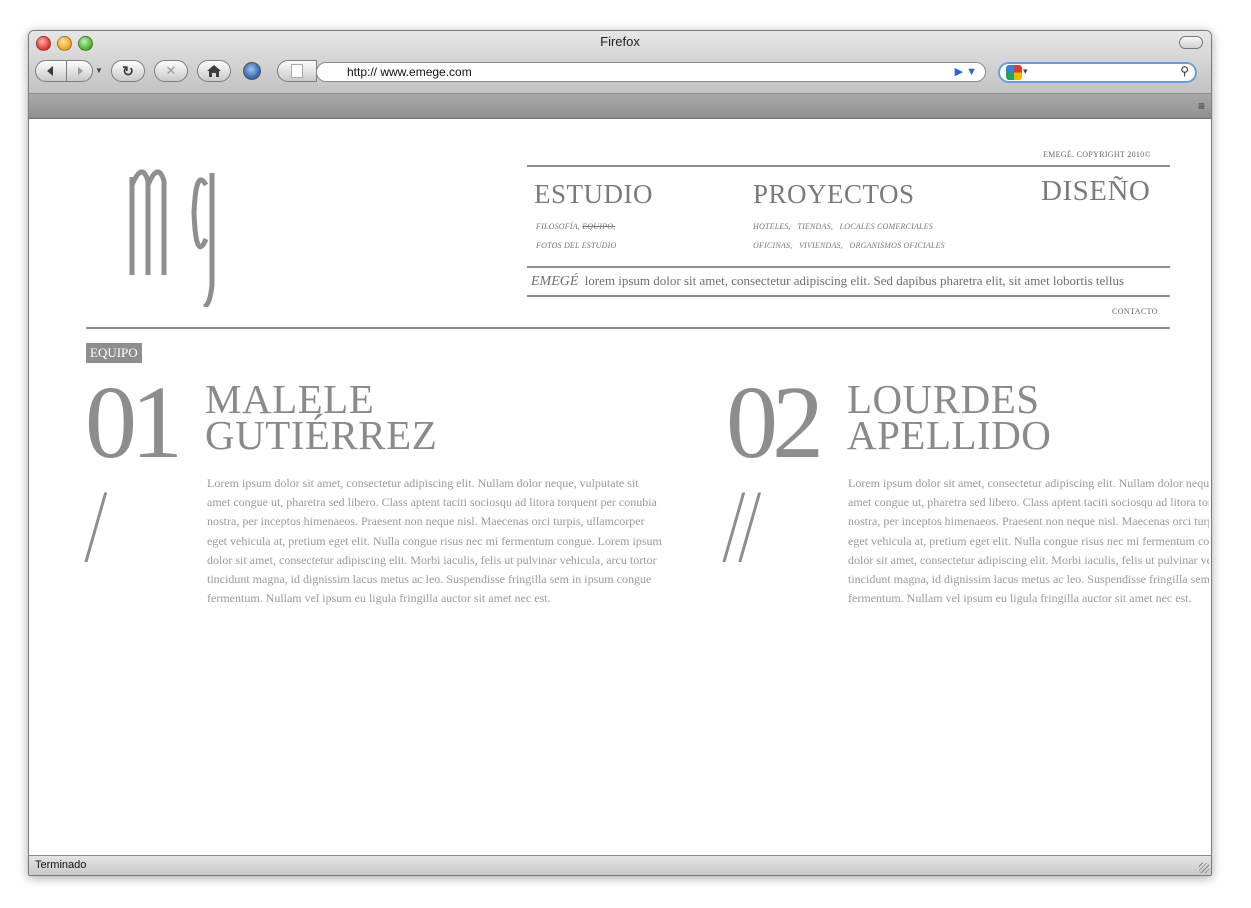 The image size is (1251, 908). Describe the element at coordinates (741, 526) in the screenshot. I see `member-slash: //` at that location.